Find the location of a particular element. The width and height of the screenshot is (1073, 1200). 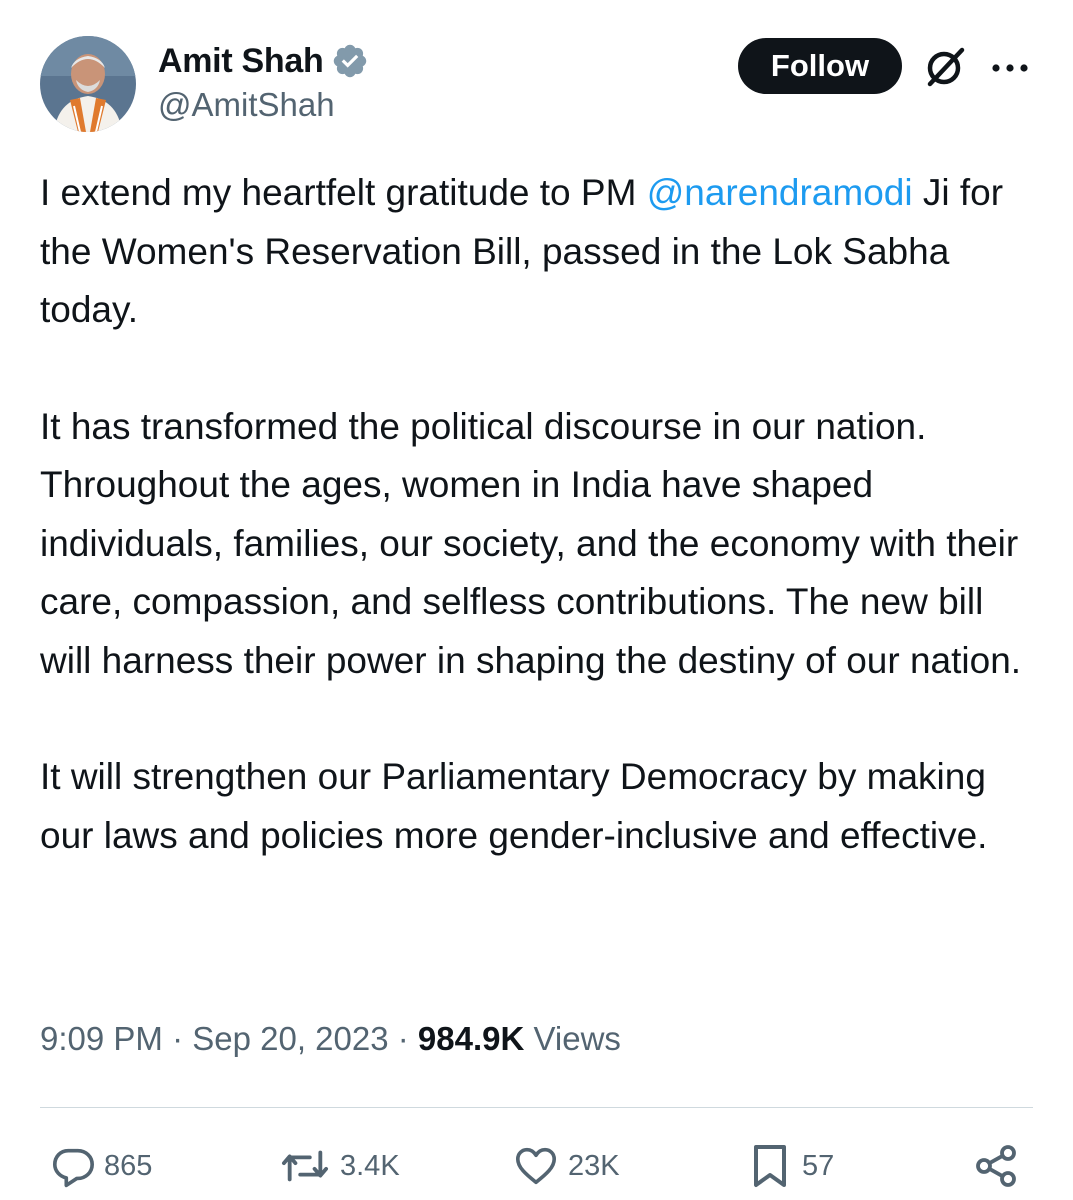

more-options-icon is located at coordinates (1010, 68).